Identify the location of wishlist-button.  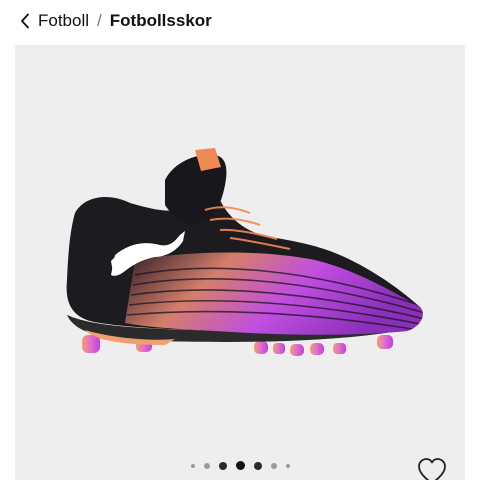
(432, 468).